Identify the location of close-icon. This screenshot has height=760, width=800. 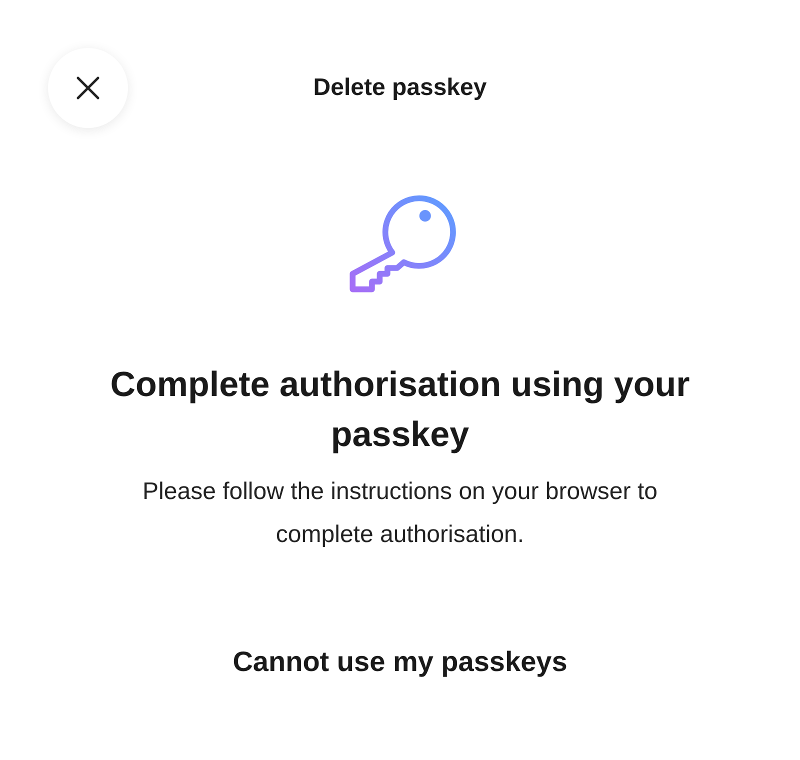
(88, 88).